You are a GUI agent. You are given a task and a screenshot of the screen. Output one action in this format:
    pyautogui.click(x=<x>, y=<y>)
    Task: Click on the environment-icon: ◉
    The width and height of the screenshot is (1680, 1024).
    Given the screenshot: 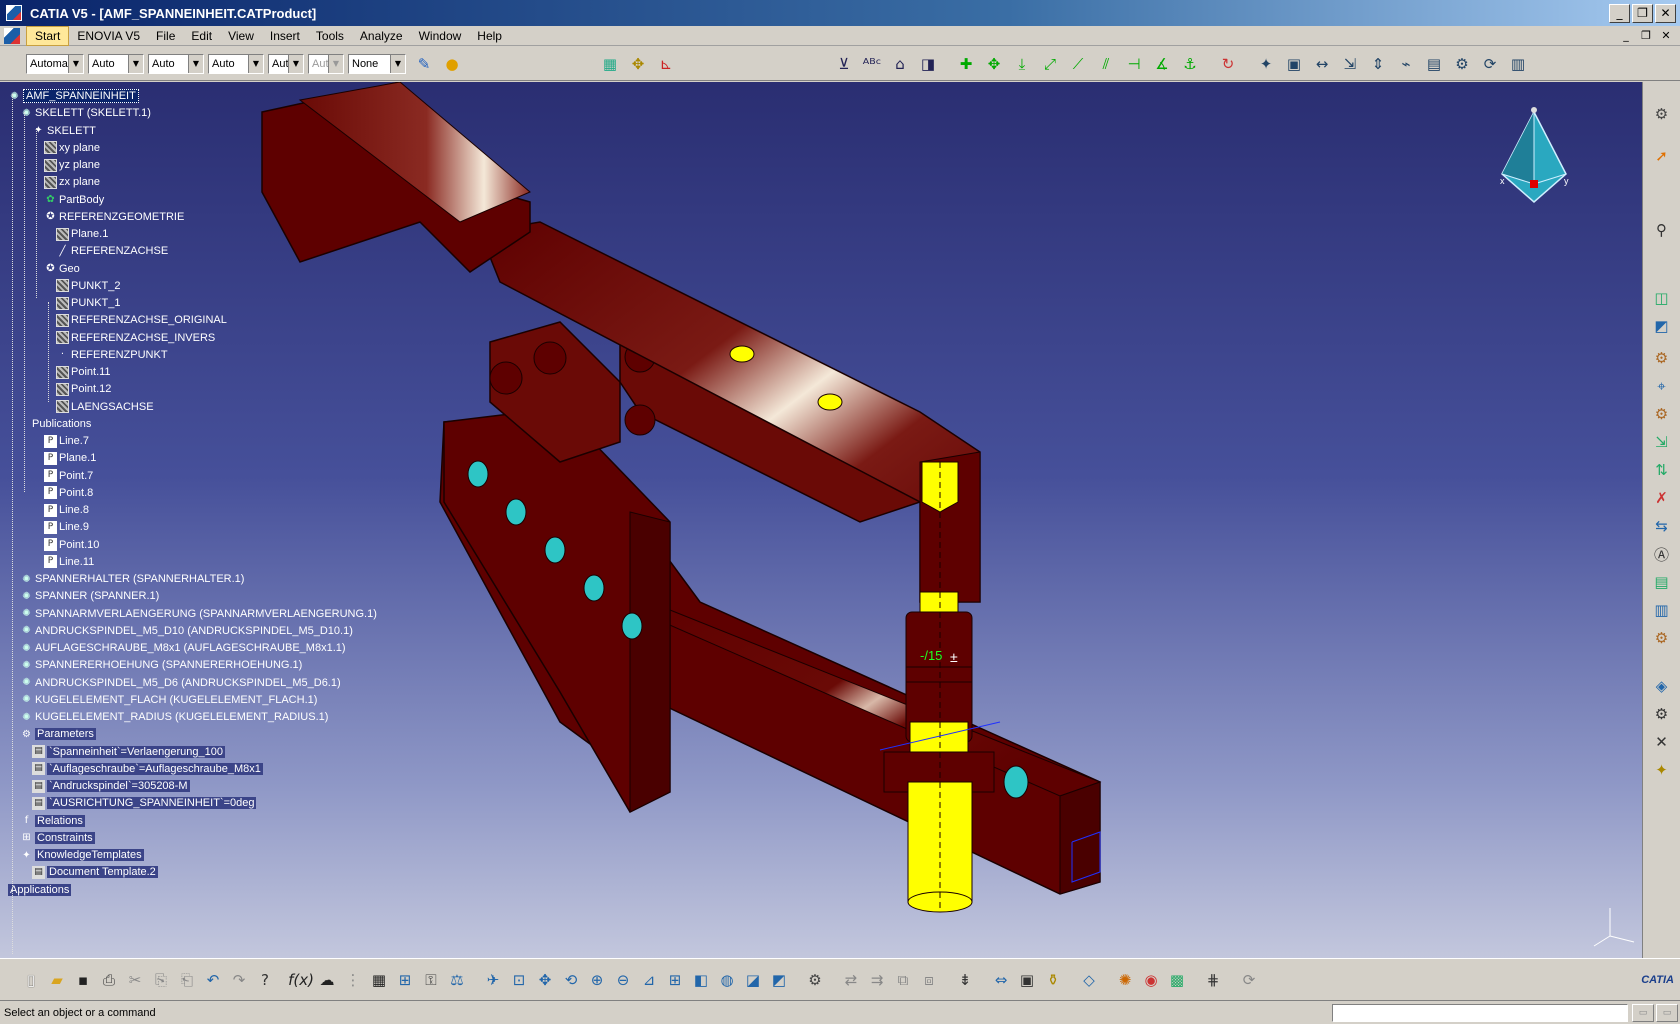 What is the action you would take?
    pyautogui.click(x=1151, y=980)
    